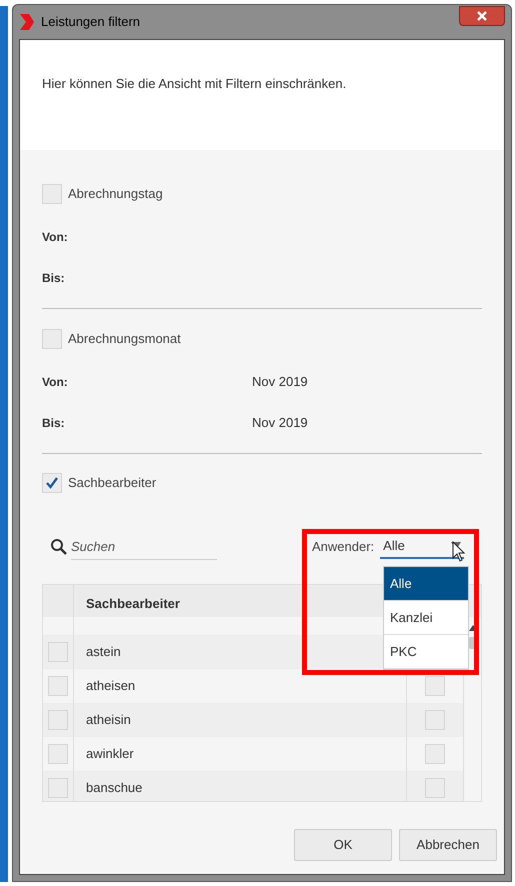  I want to click on dialog-button: OK, so click(343, 845).